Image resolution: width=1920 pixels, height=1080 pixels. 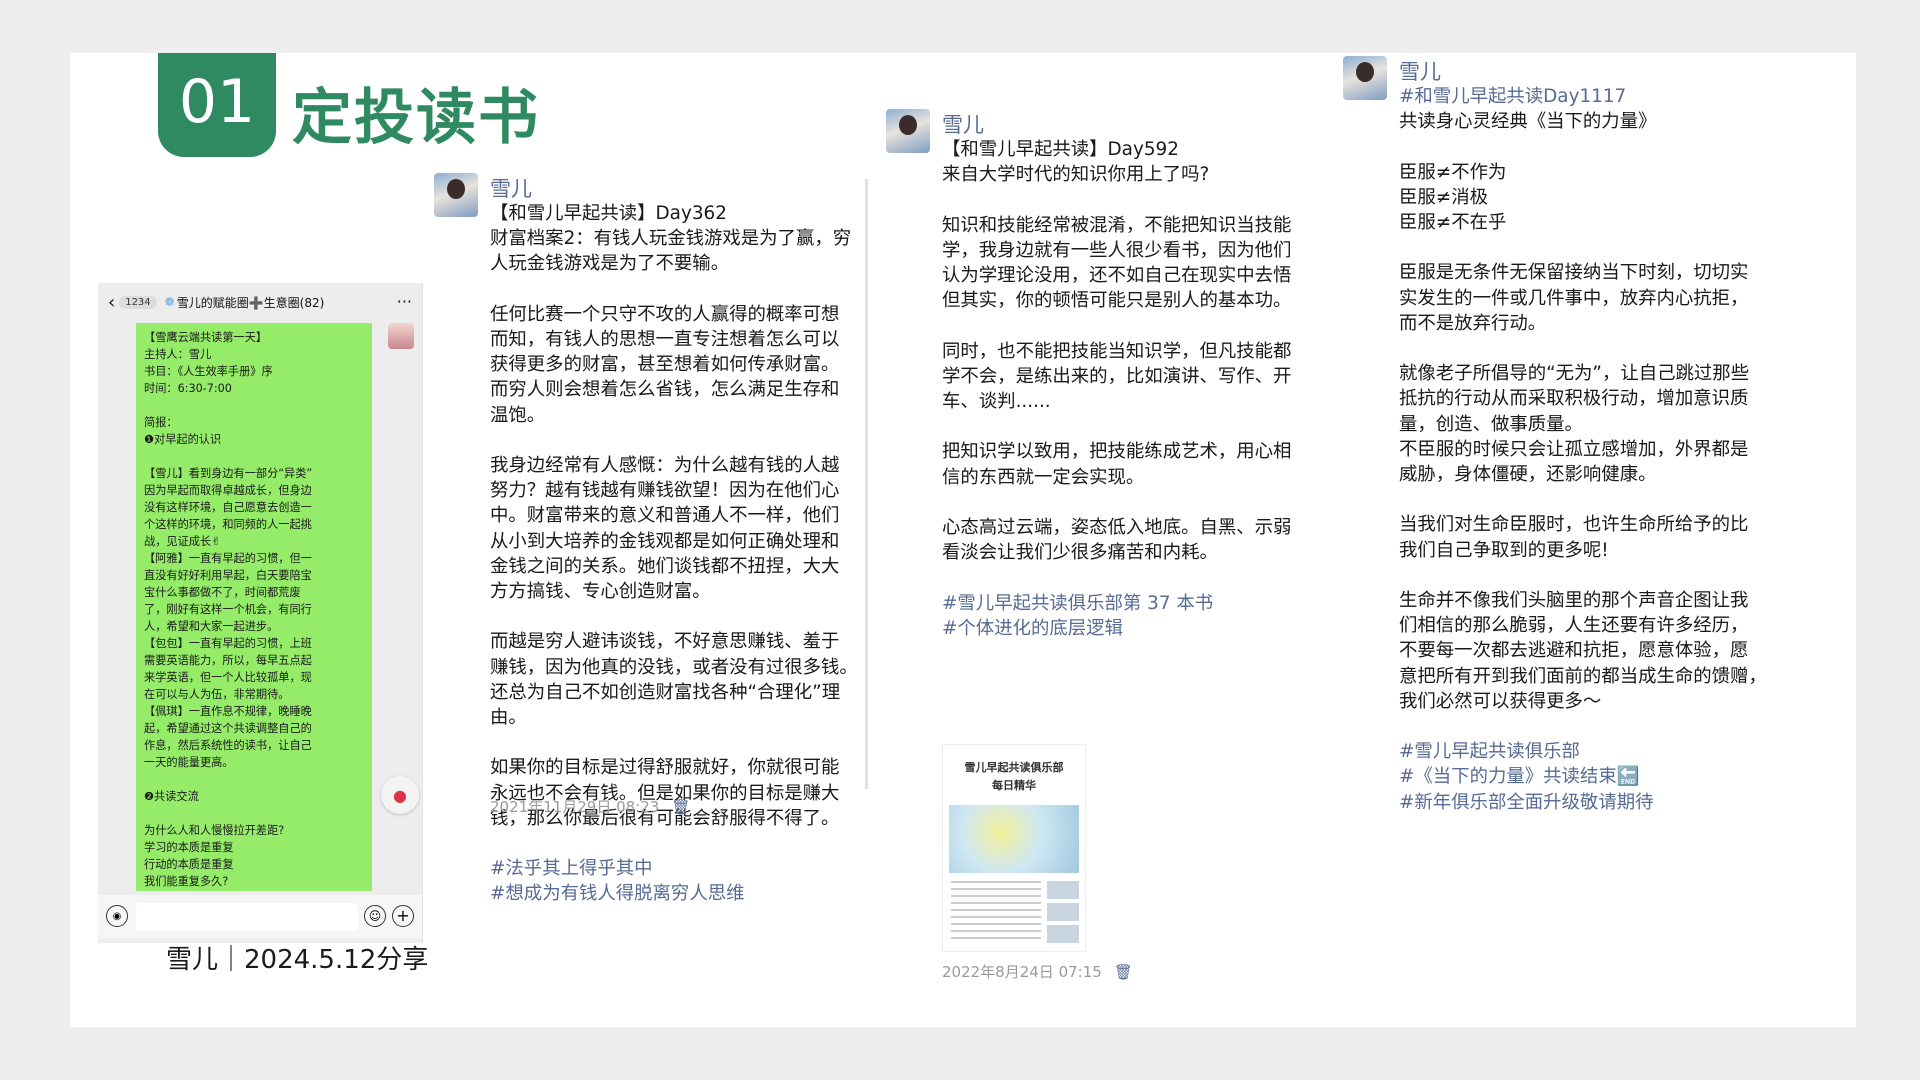 I want to click on text-line: 心态高过云端，姿态低入地底。自黑、示弱, so click(x=1117, y=528).